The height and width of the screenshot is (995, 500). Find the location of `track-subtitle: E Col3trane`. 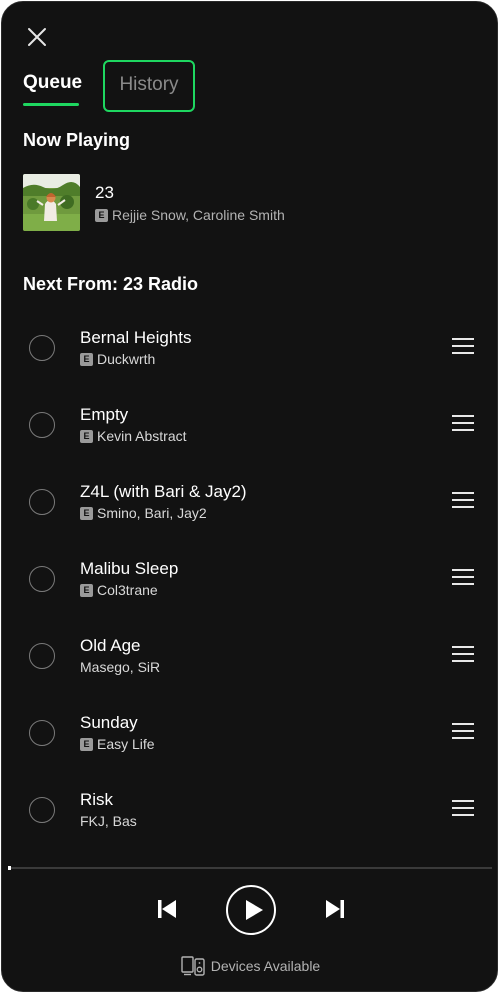

track-subtitle: E Col3trane is located at coordinates (119, 590).